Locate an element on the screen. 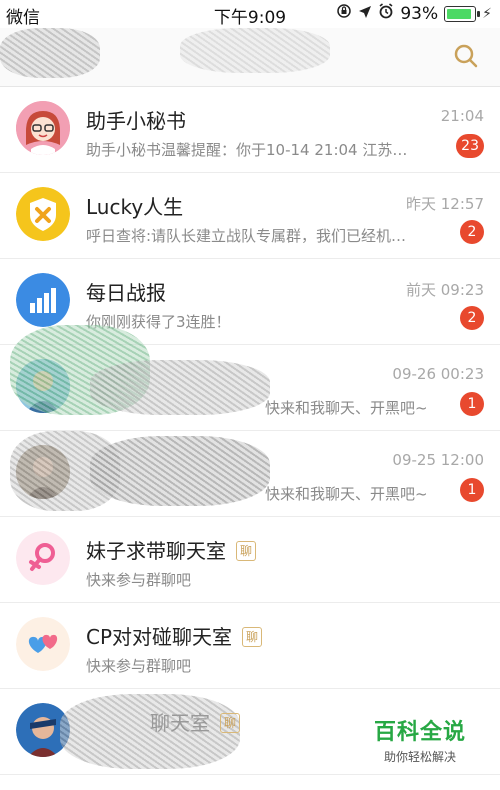  chat-title: Lucky人生 is located at coordinates (135, 207).